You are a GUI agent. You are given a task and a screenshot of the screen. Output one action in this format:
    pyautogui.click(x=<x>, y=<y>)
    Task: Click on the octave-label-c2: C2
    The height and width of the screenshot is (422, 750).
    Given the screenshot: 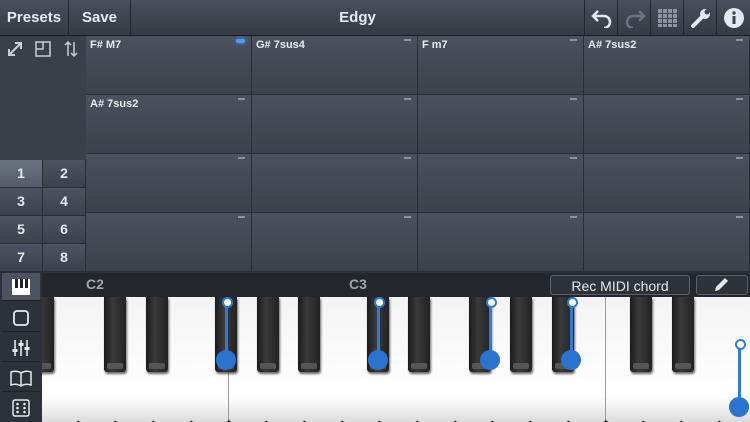 What is the action you would take?
    pyautogui.click(x=95, y=284)
    